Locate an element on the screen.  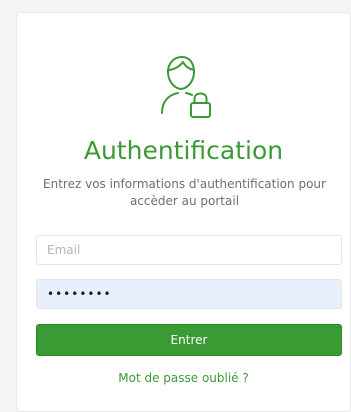
page-title: Authentification is located at coordinates (183, 150).